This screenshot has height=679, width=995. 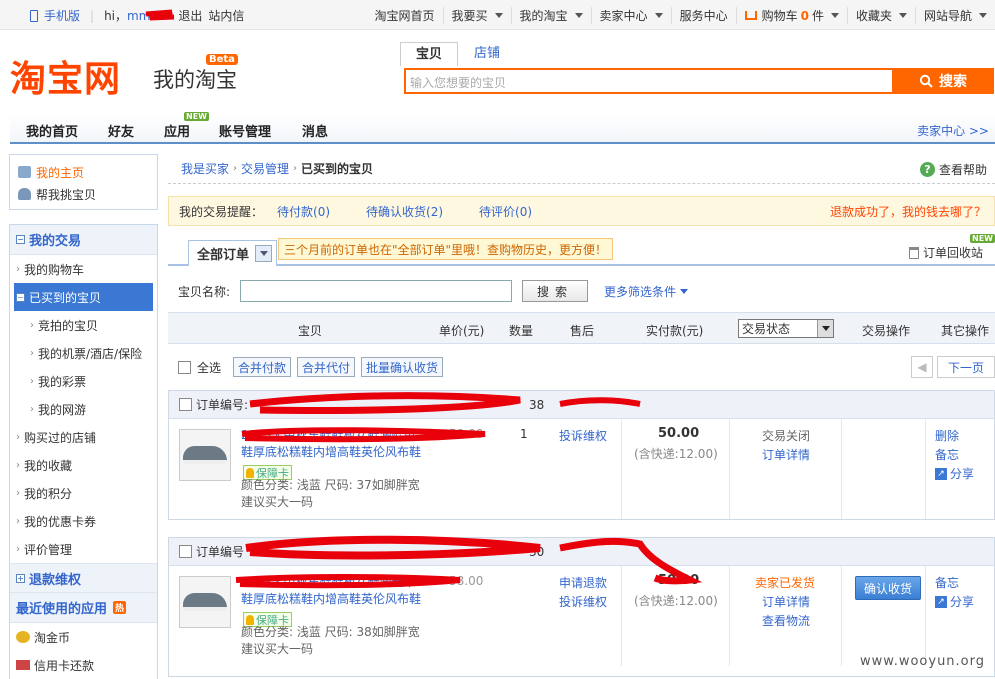 What do you see at coordinates (502, 128) in the screenshot?
I see `main-nav: 我的首页 好友 应用 NEW 账号管理 消息 卖家中心 >>` at bounding box center [502, 128].